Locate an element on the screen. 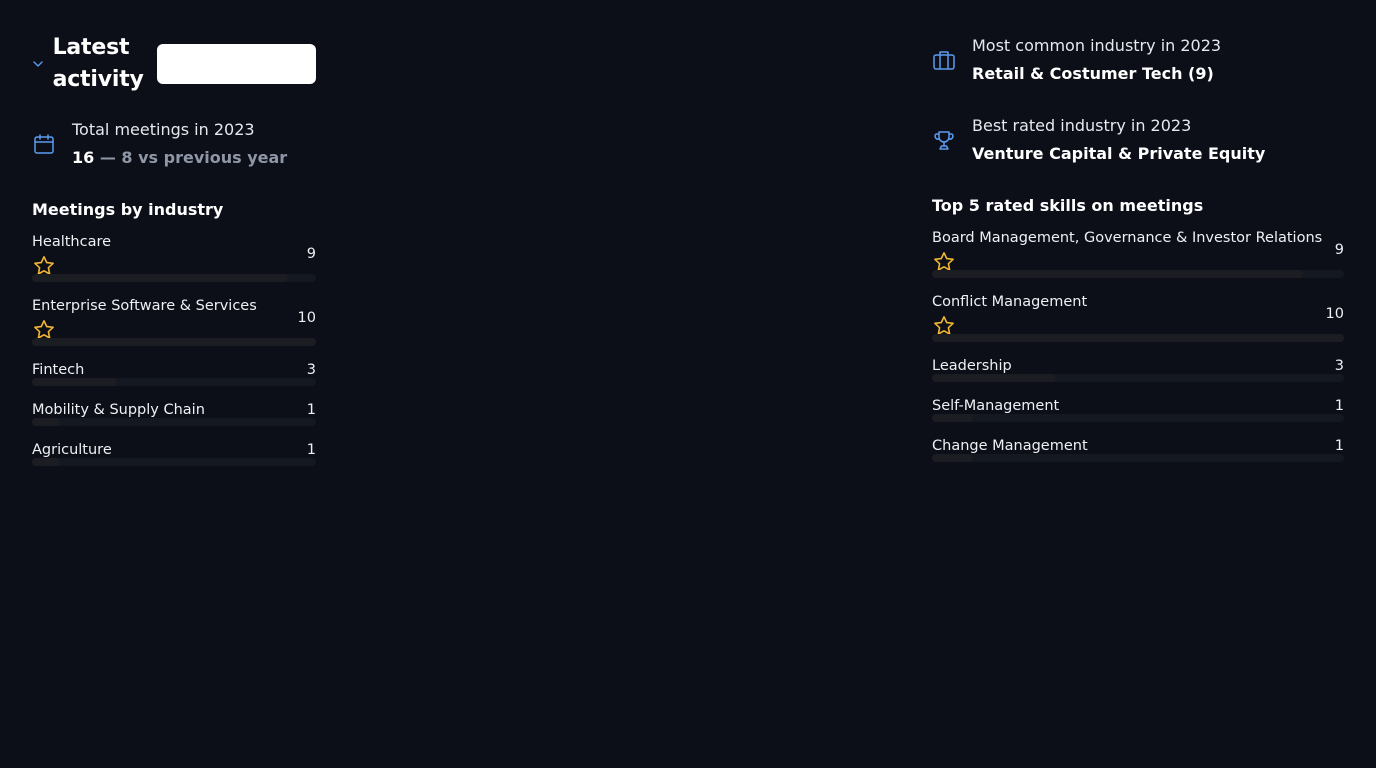 This screenshot has width=1376, height=768. period-select is located at coordinates (236, 64).